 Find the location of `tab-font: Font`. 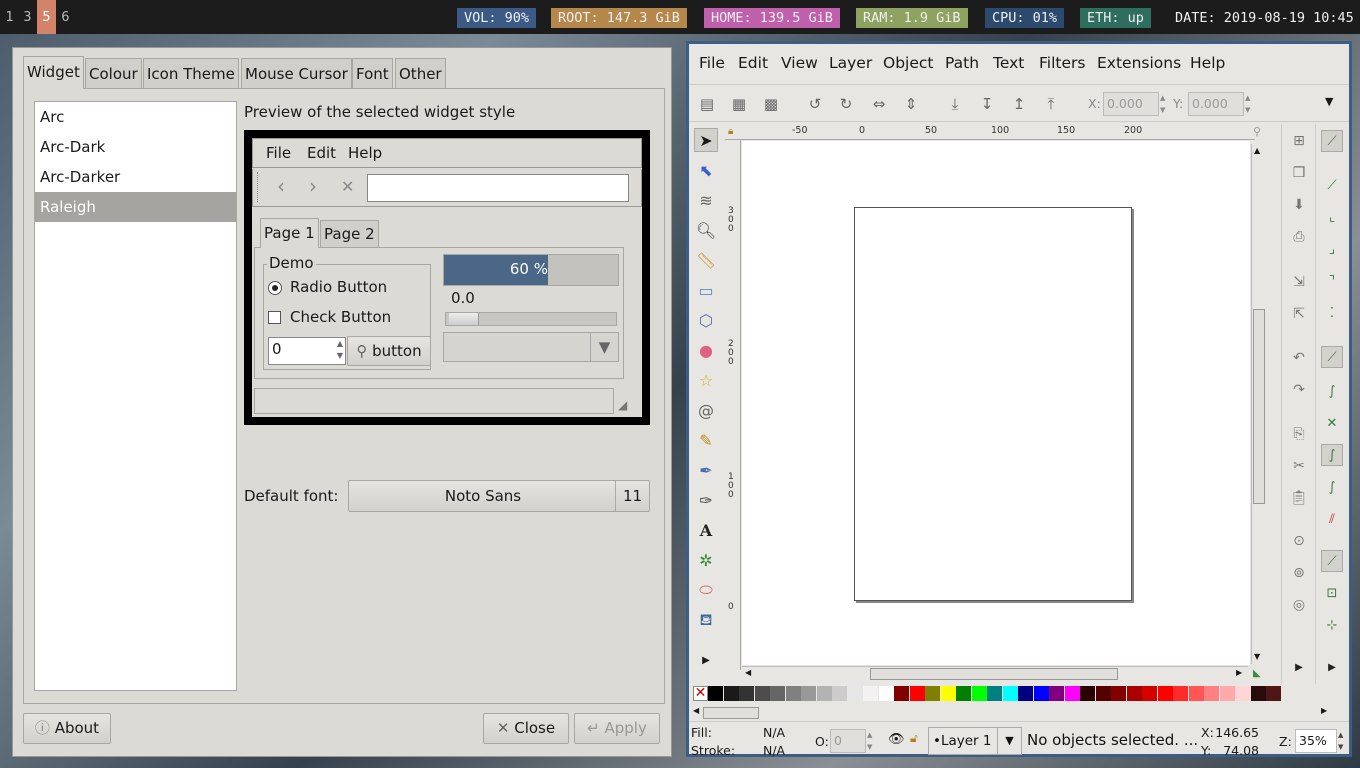

tab-font: Font is located at coordinates (372, 73).